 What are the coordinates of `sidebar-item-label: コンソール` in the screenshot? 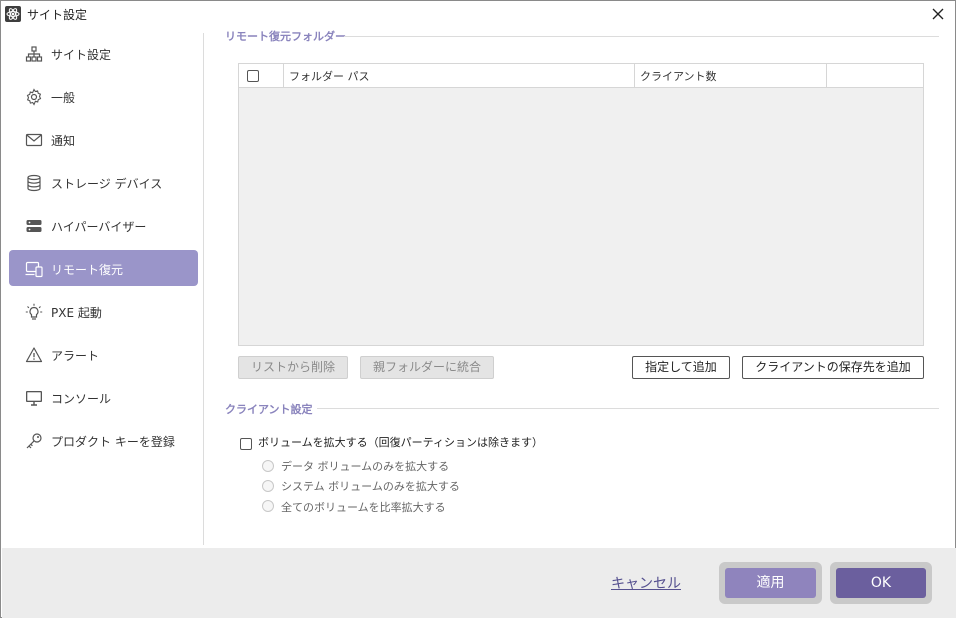 It's located at (81, 399).